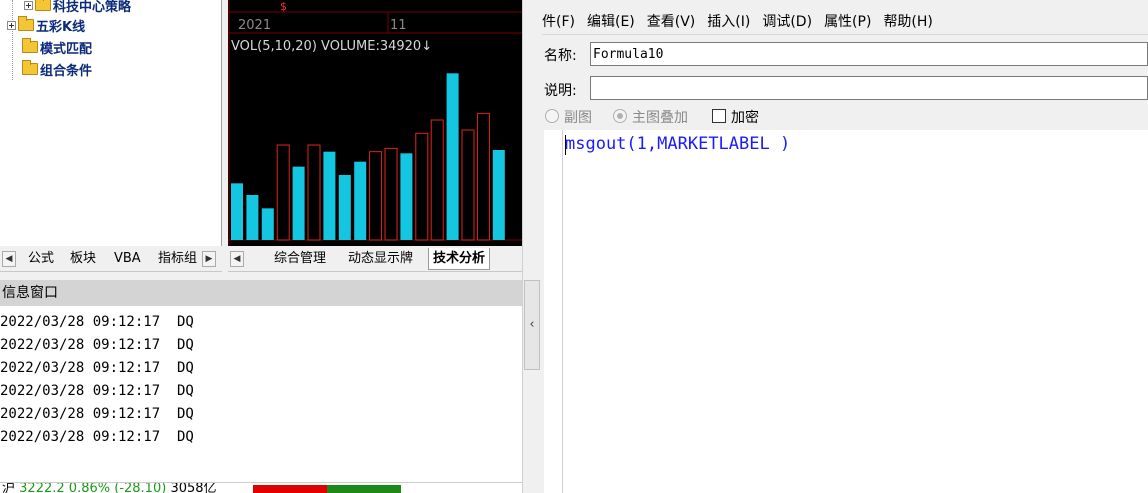  Describe the element at coordinates (290, 489) in the screenshot. I see `advance-bar` at that location.